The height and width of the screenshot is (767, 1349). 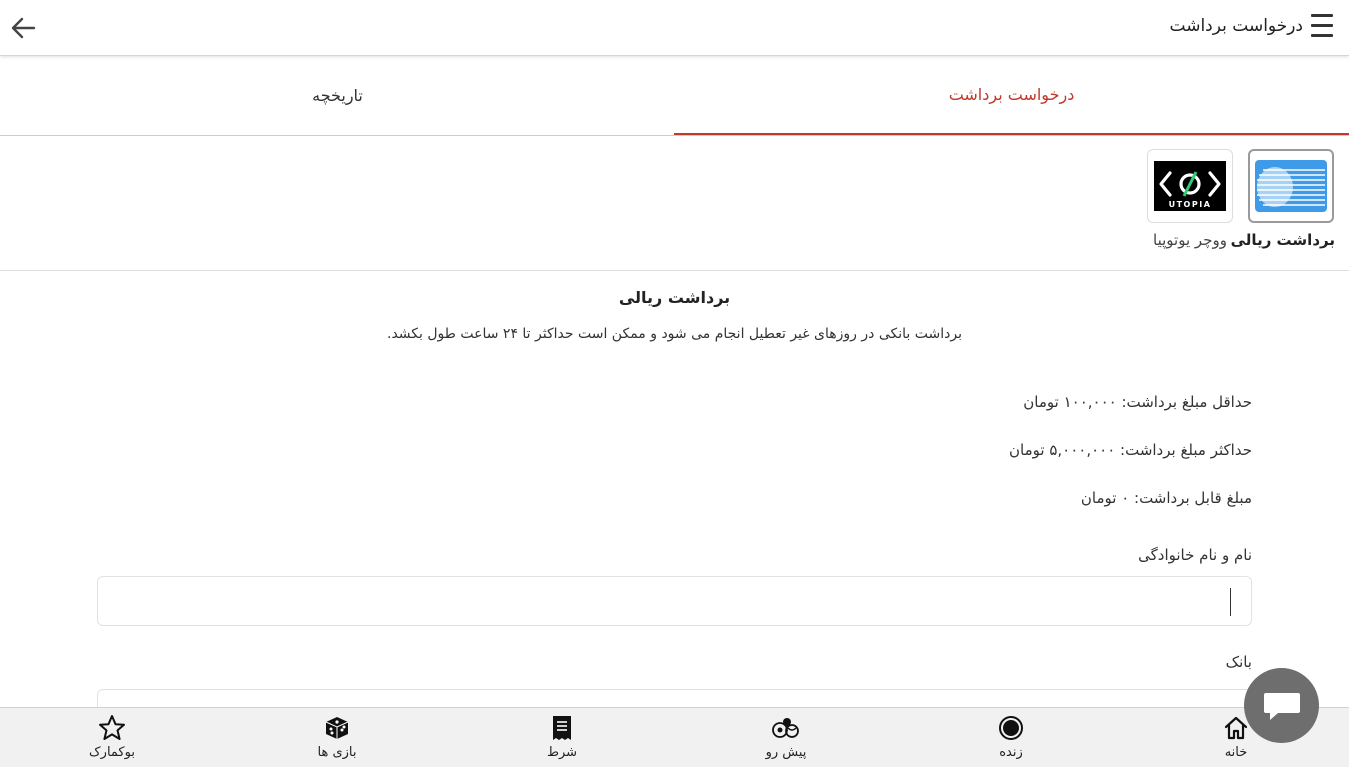 I want to click on dice-icon, so click(x=337, y=728).